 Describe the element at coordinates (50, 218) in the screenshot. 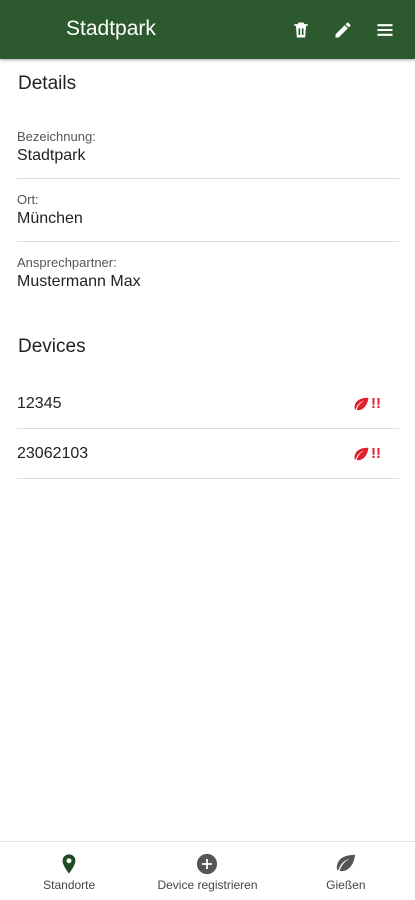

I see `field-value: München` at that location.